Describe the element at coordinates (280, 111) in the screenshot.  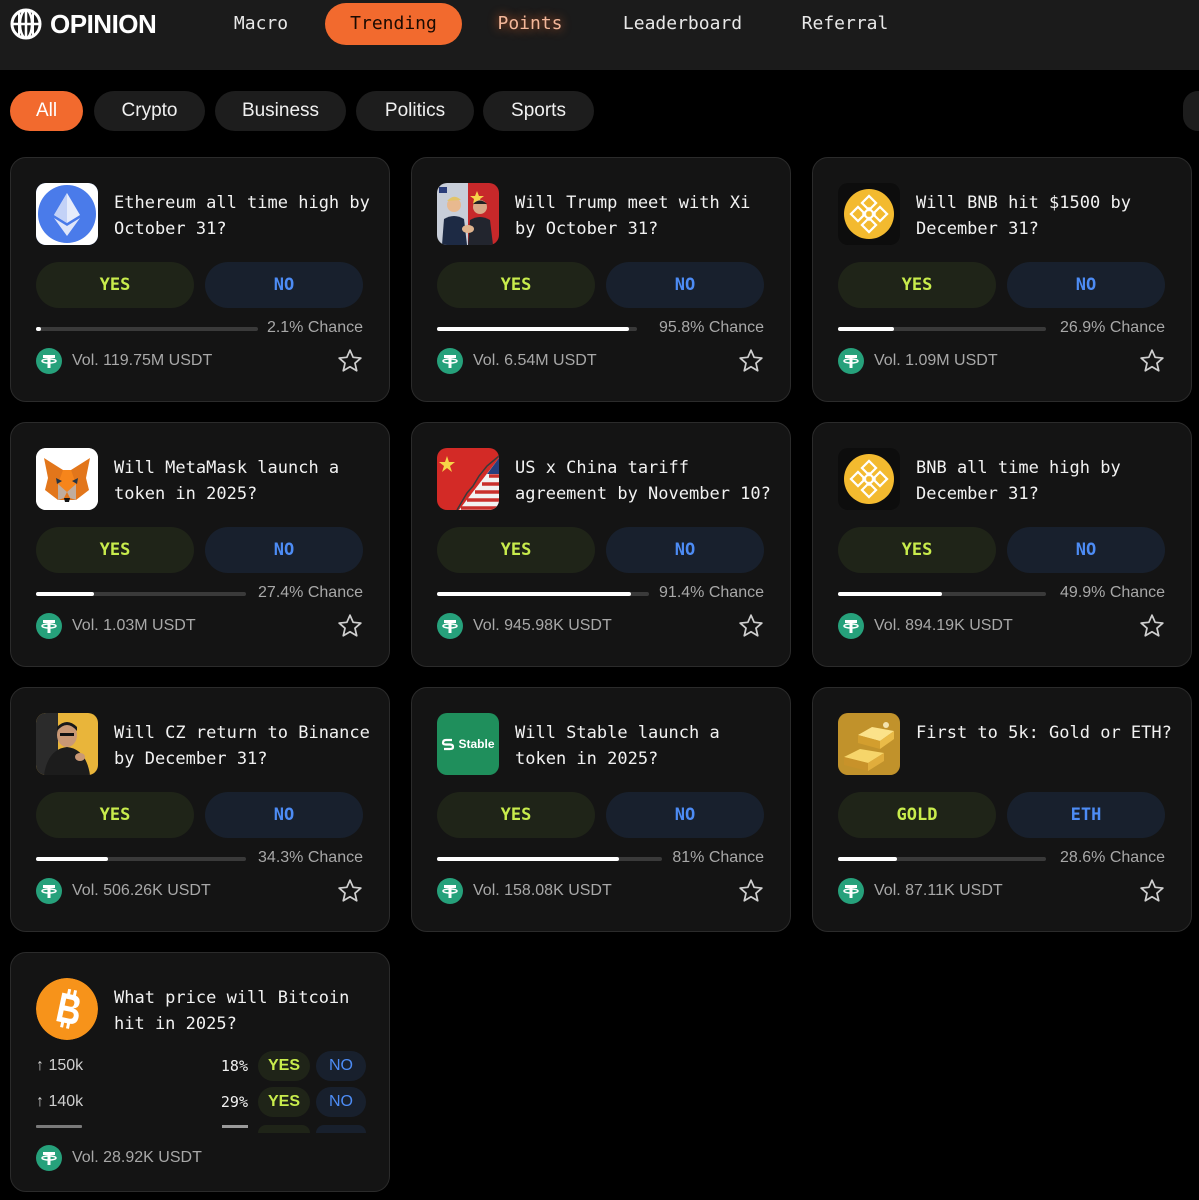
I see `chip-business: Business` at that location.